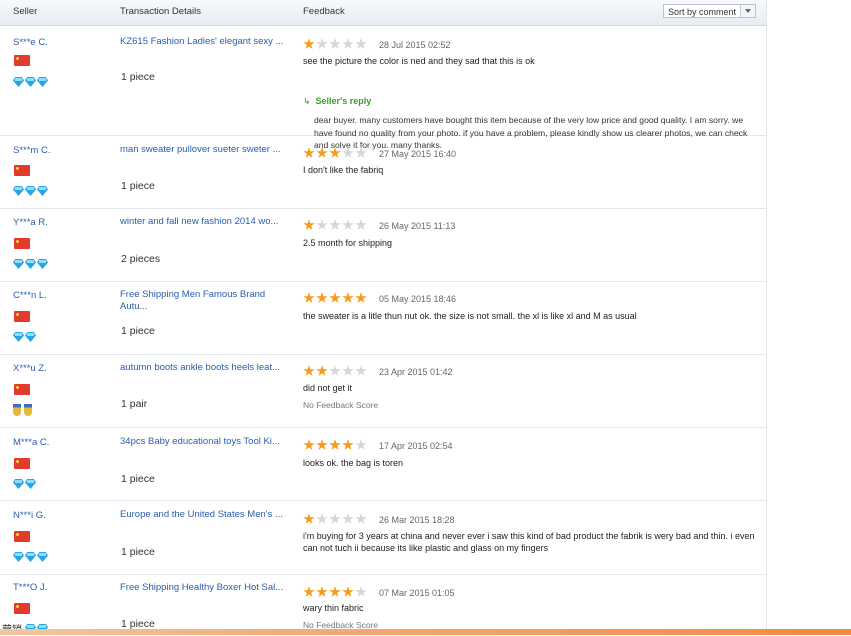  What do you see at coordinates (30, 222) in the screenshot?
I see `seller-name-link: Y***a R.` at bounding box center [30, 222].